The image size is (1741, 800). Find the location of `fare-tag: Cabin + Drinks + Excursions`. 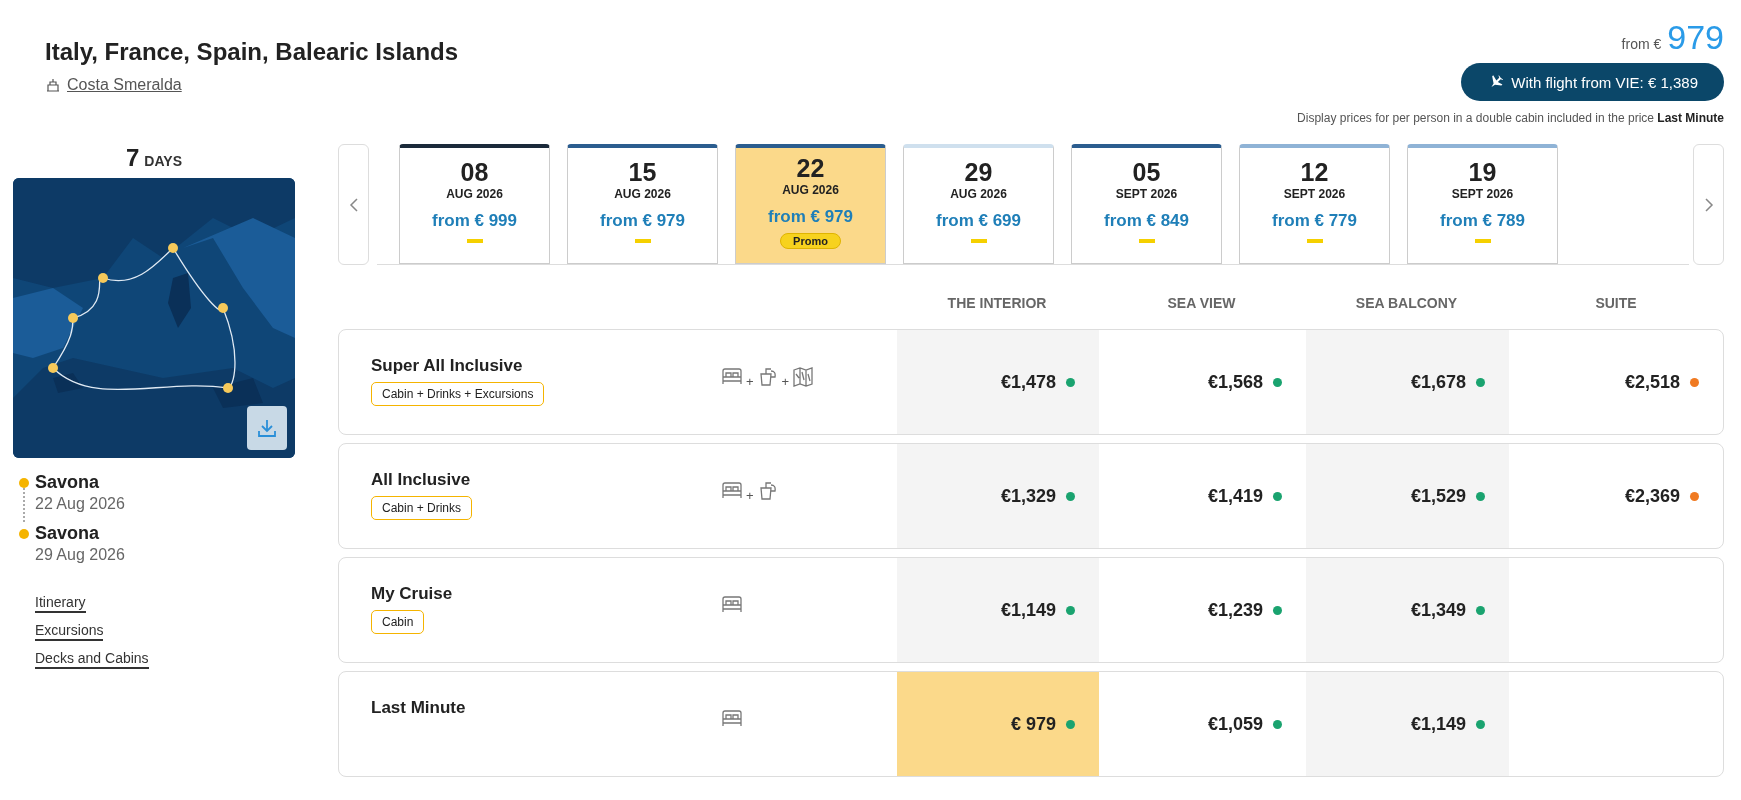

fare-tag: Cabin + Drinks + Excursions is located at coordinates (458, 394).